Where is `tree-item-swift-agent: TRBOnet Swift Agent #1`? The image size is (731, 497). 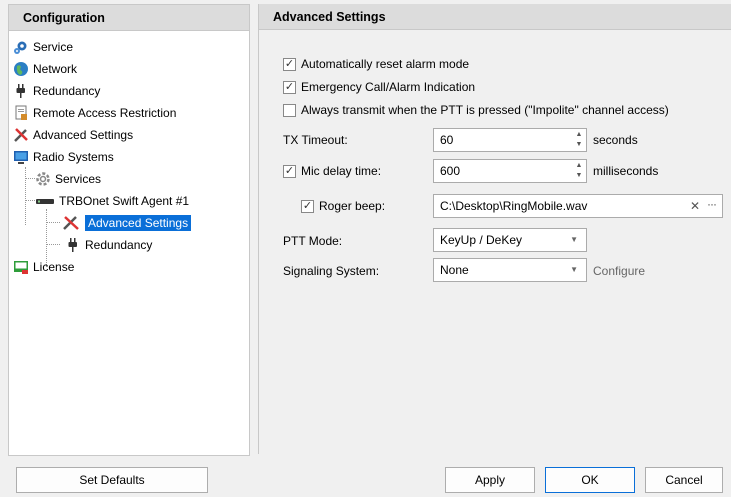 tree-item-swift-agent: TRBOnet Swift Agent #1 is located at coordinates (112, 201).